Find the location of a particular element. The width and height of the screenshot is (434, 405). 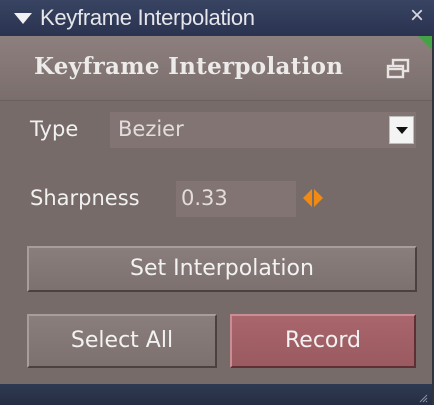

window-titlebar: Keyframe Interpolation × is located at coordinates (217, 18).